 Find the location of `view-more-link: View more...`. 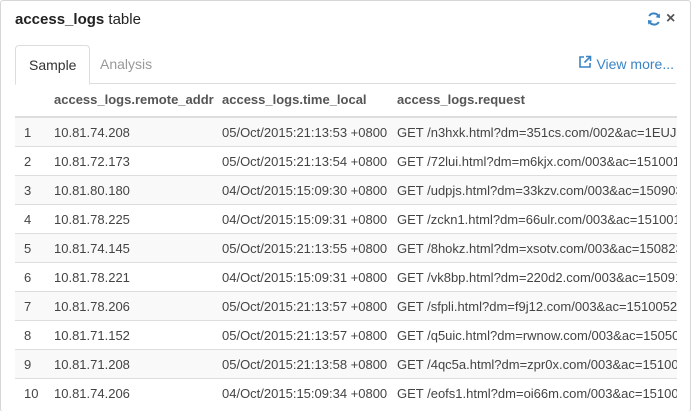

view-more-link: View more... is located at coordinates (626, 63).